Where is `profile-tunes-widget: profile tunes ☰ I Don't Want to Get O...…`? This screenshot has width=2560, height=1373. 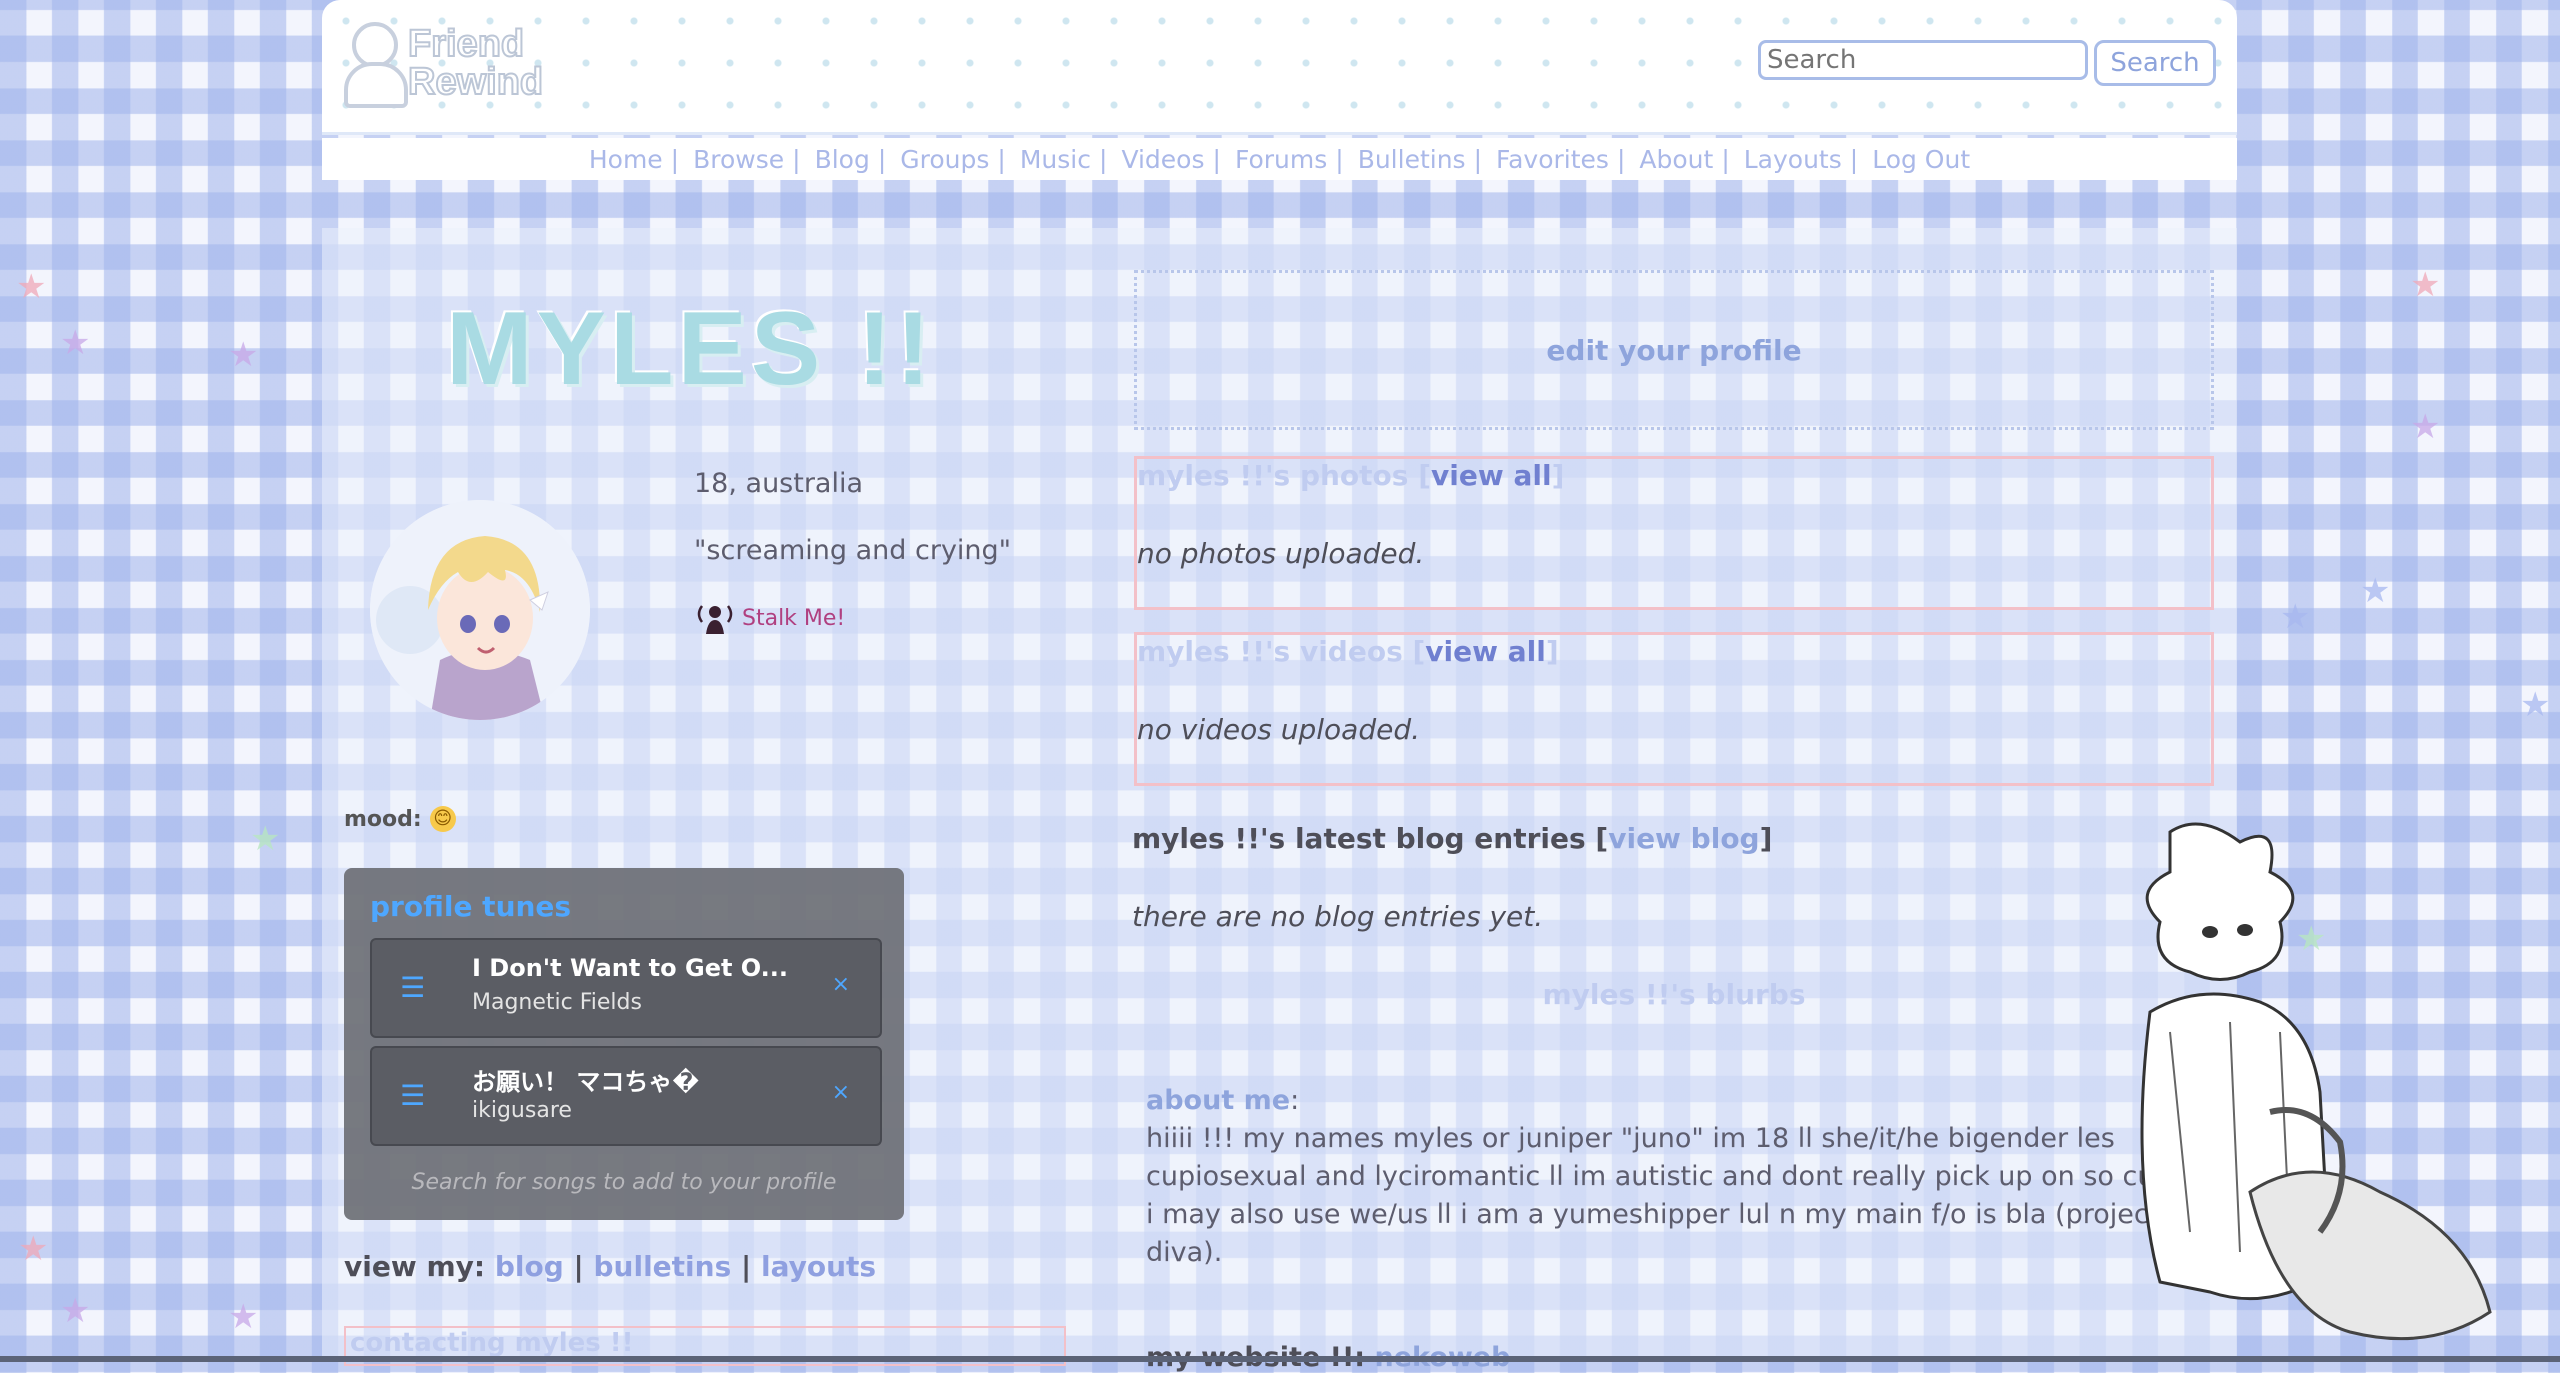
profile-tunes-widget: profile tunes ☰ I Don't Want to Get O...… is located at coordinates (624, 1044).